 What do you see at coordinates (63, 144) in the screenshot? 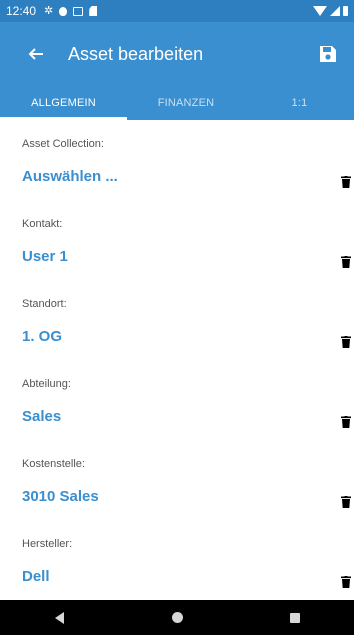
I see `field-label: Asset Collection:` at bounding box center [63, 144].